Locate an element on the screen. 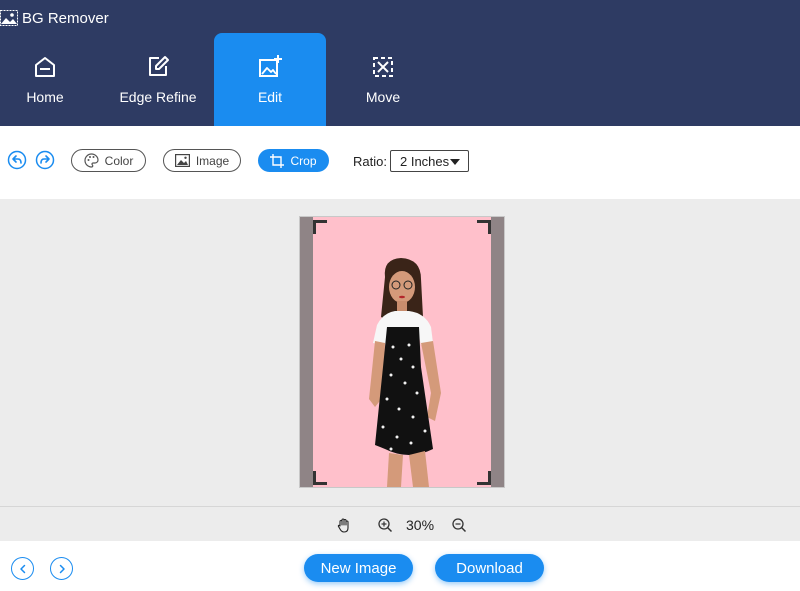 This screenshot has width=800, height=591. nav-edit: Edit is located at coordinates (270, 79).